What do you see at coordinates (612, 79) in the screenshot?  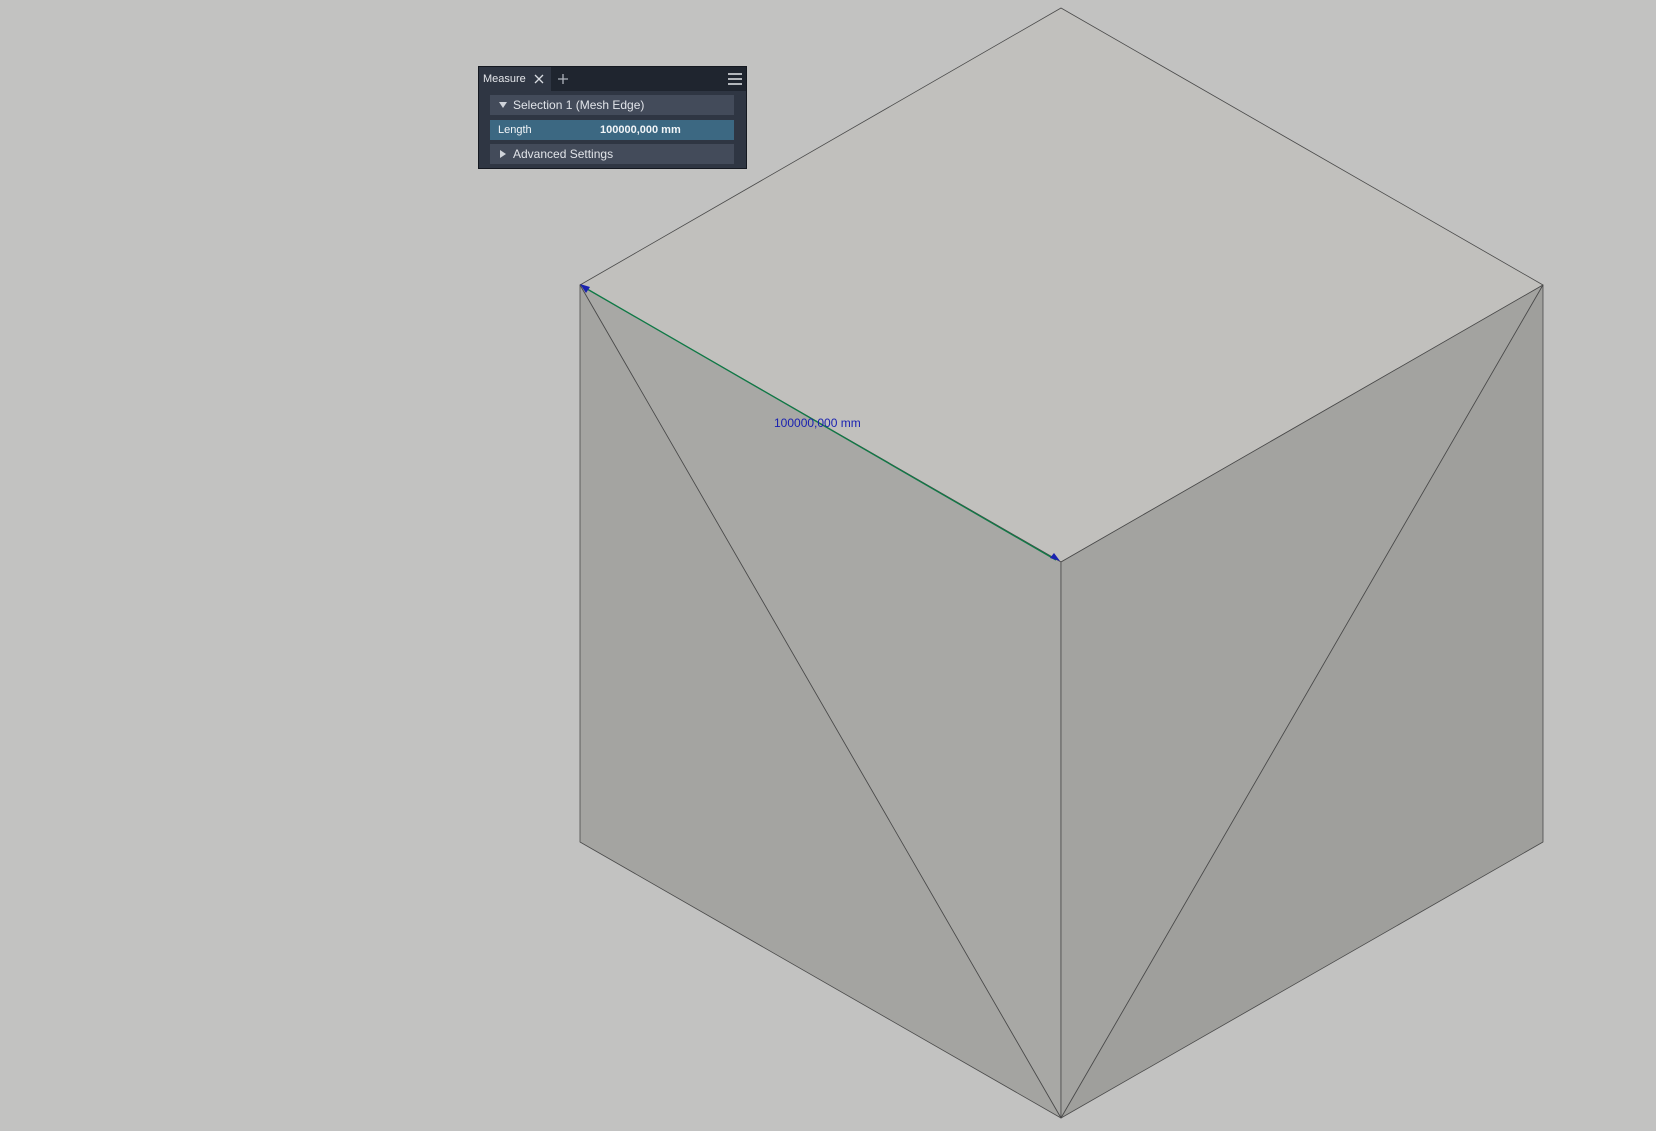 I see `panel-tab-bar: Measure` at bounding box center [612, 79].